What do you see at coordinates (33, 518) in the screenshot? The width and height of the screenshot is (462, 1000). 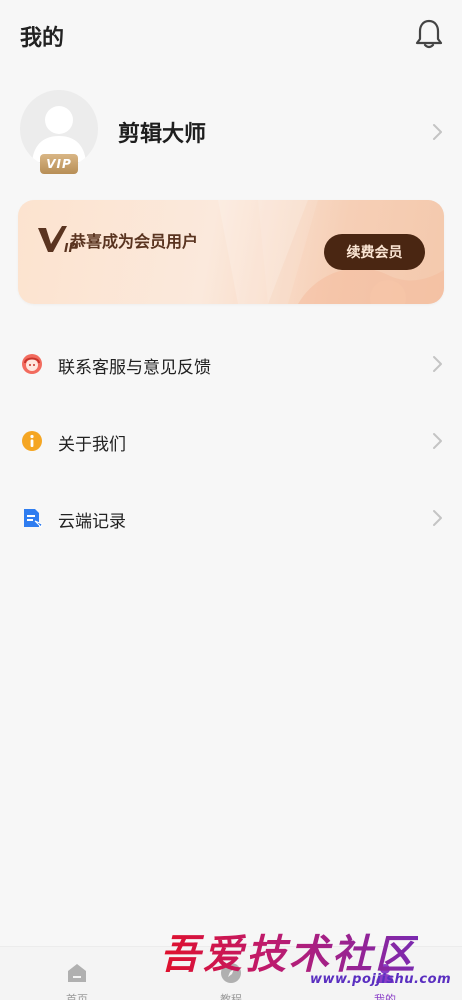 I see `cloud-record-icon` at bounding box center [33, 518].